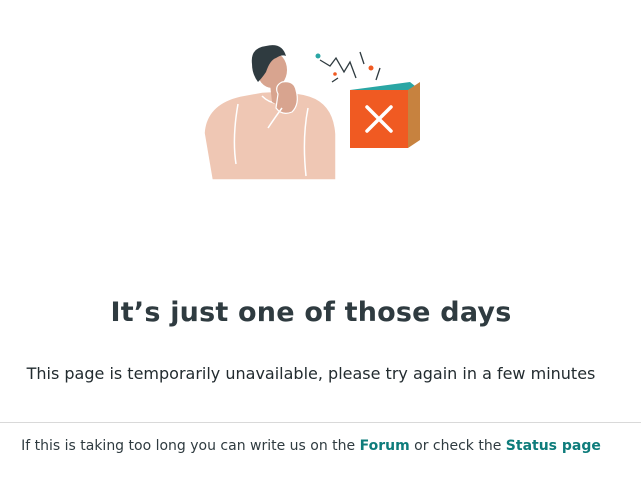  Describe the element at coordinates (286, 97) in the screenshot. I see `person-hand` at that location.